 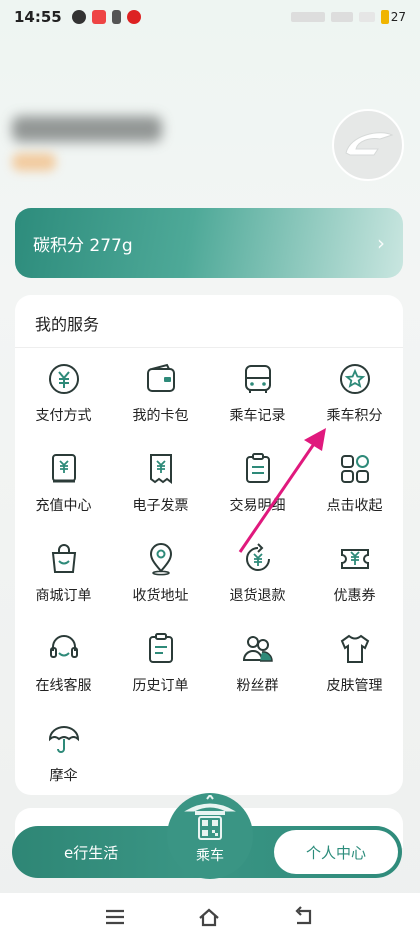 I want to click on star-badge-icon, so click(x=354, y=379).